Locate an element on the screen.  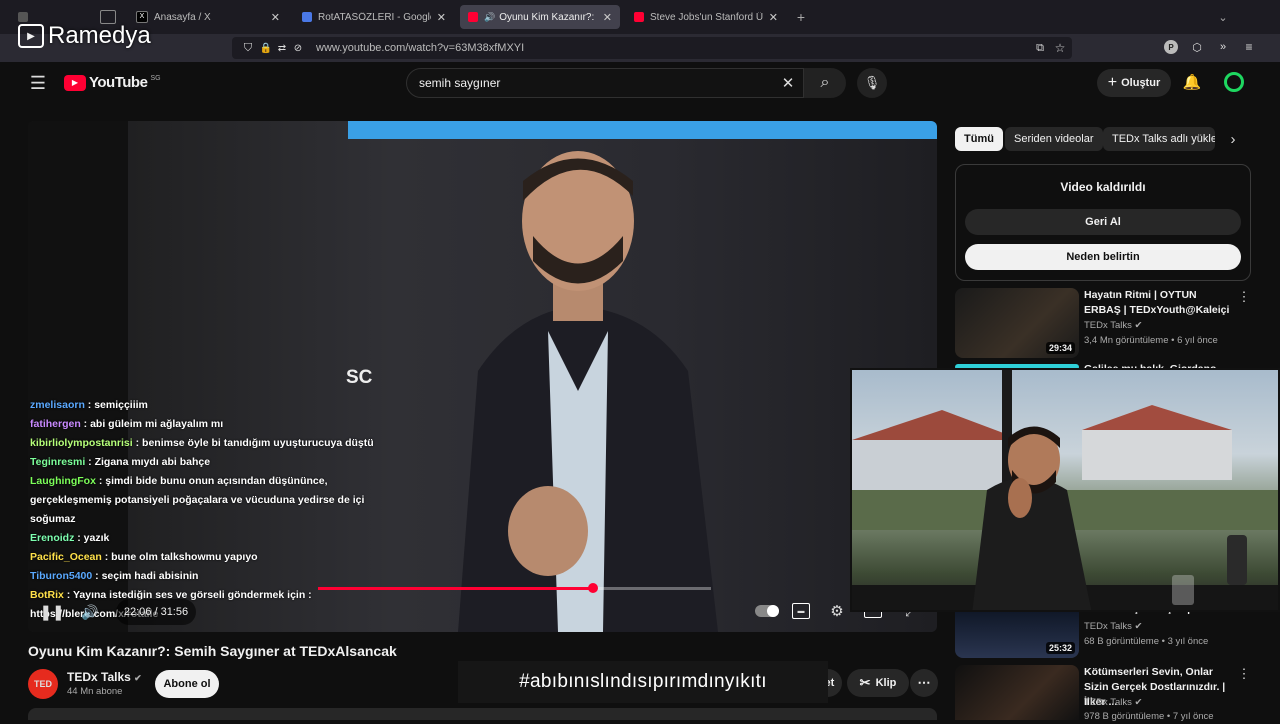
streamer-webcam is located at coordinates (1065, 490).